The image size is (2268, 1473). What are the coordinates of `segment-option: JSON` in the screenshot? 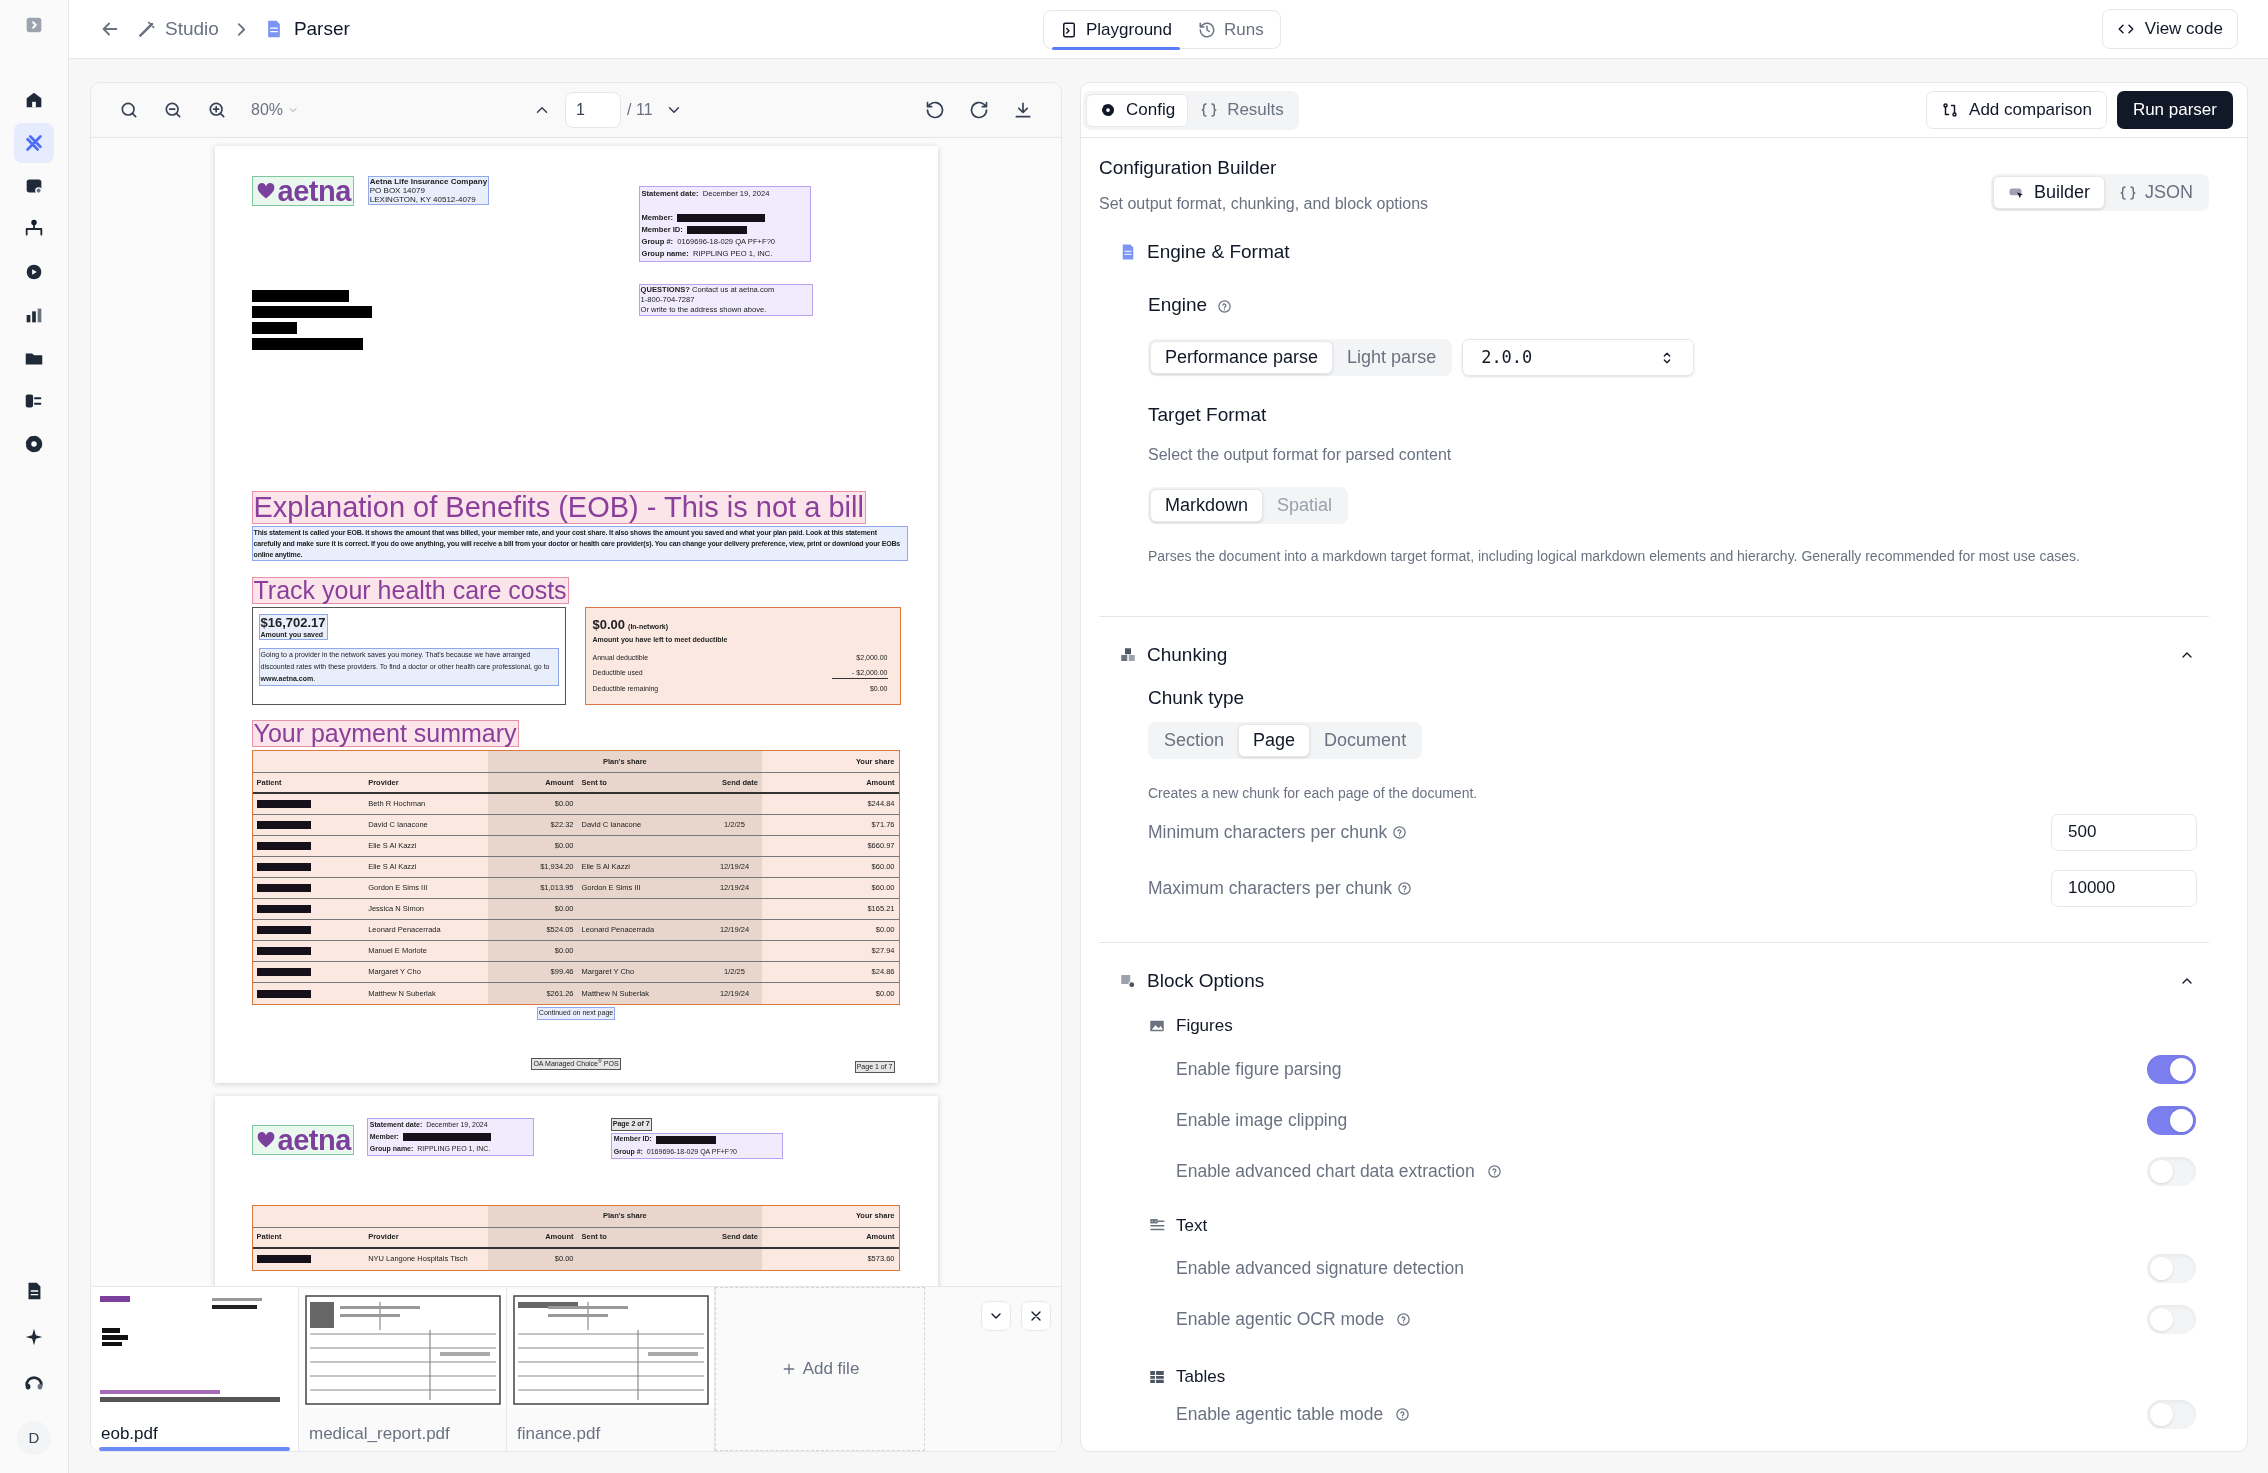 It's located at (2156, 192).